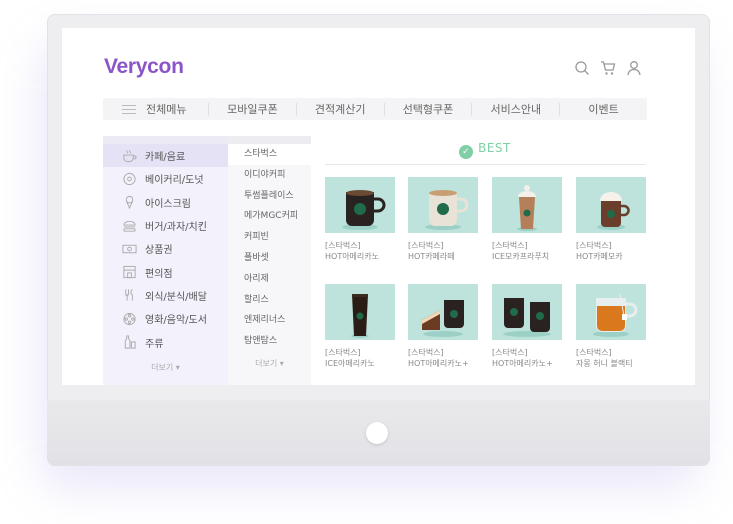 This screenshot has height=524, width=733. Describe the element at coordinates (515, 109) in the screenshot. I see `nav-service-info: 서비스안내` at that location.